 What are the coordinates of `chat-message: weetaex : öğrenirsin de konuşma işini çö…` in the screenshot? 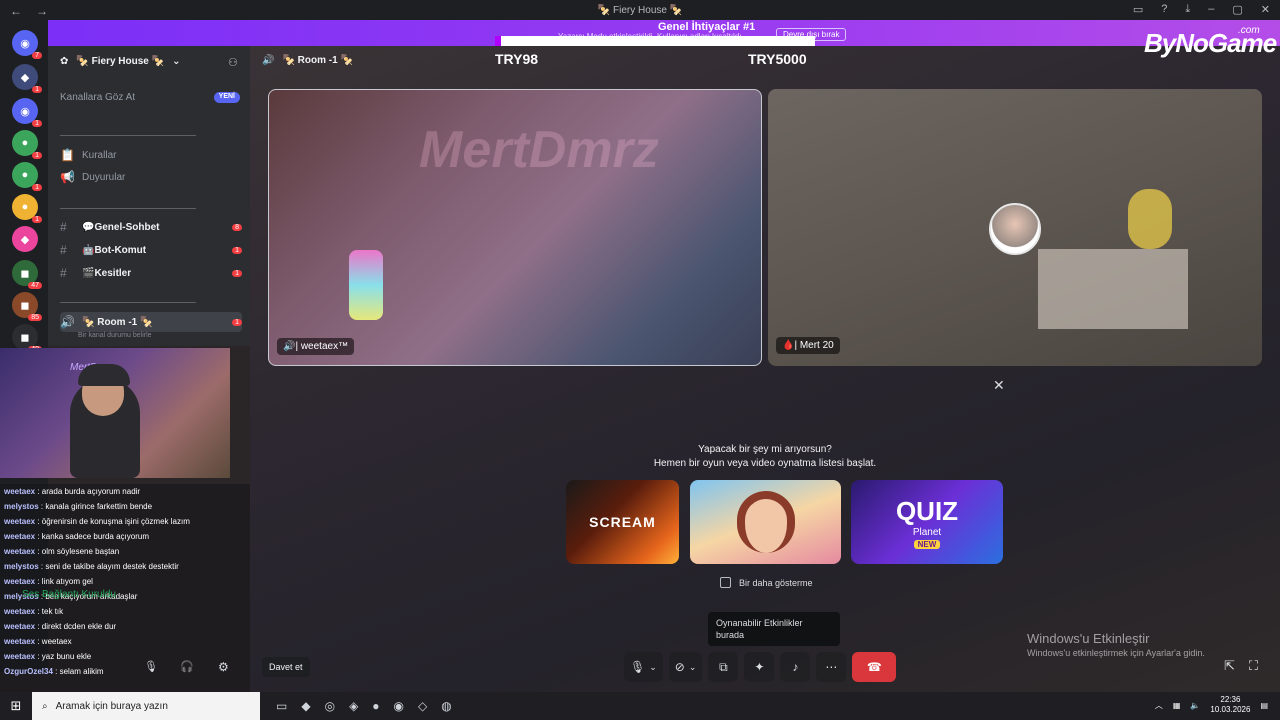 It's located at (125, 521).